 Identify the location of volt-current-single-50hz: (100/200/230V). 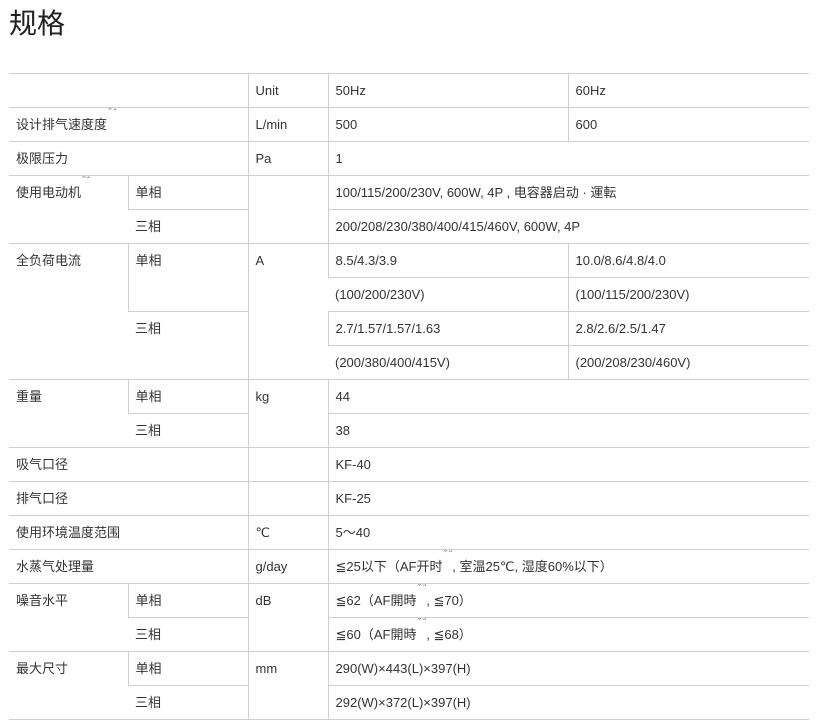
(448, 294).